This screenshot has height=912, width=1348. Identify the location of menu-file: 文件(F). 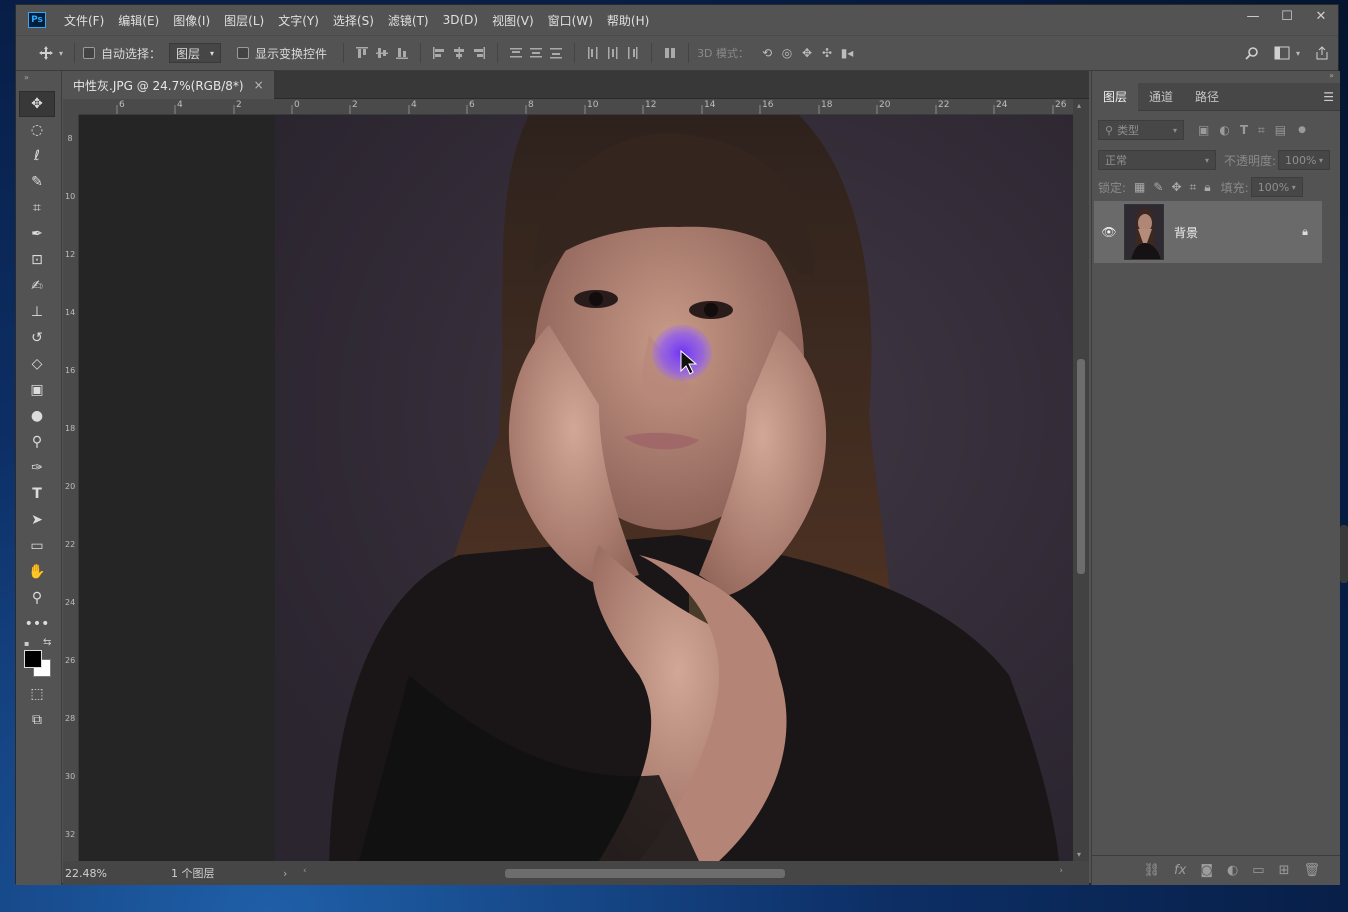
(84, 20).